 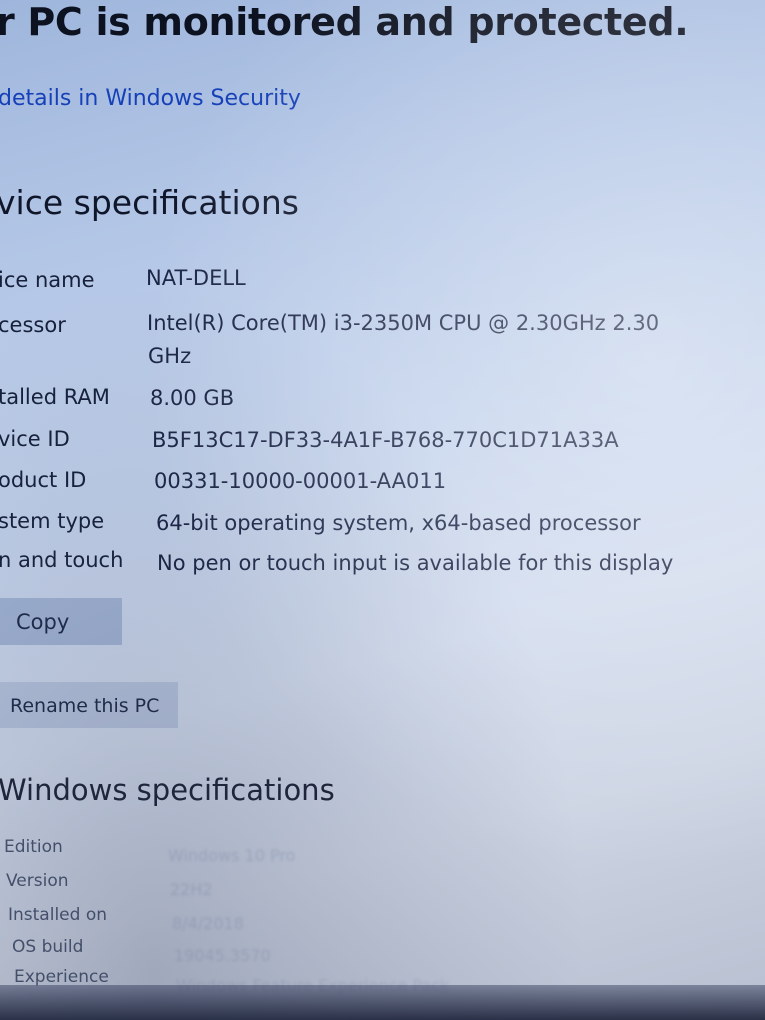 What do you see at coordinates (191, 889) in the screenshot?
I see `win-value-version: 22H2` at bounding box center [191, 889].